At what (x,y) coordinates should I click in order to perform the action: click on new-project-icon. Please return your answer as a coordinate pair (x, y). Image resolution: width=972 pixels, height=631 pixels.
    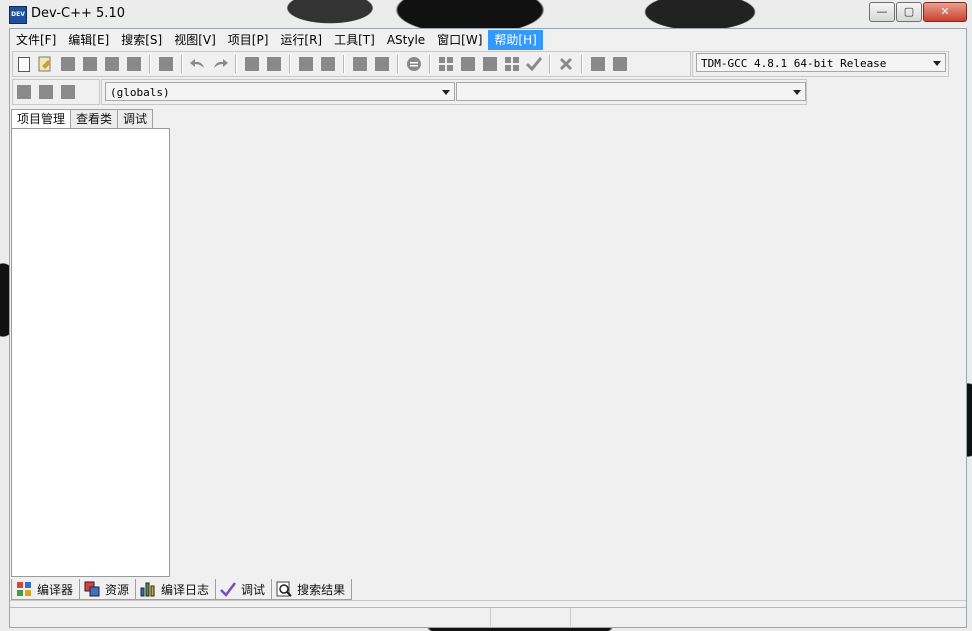
    Looking at the image, I should click on (24, 92).